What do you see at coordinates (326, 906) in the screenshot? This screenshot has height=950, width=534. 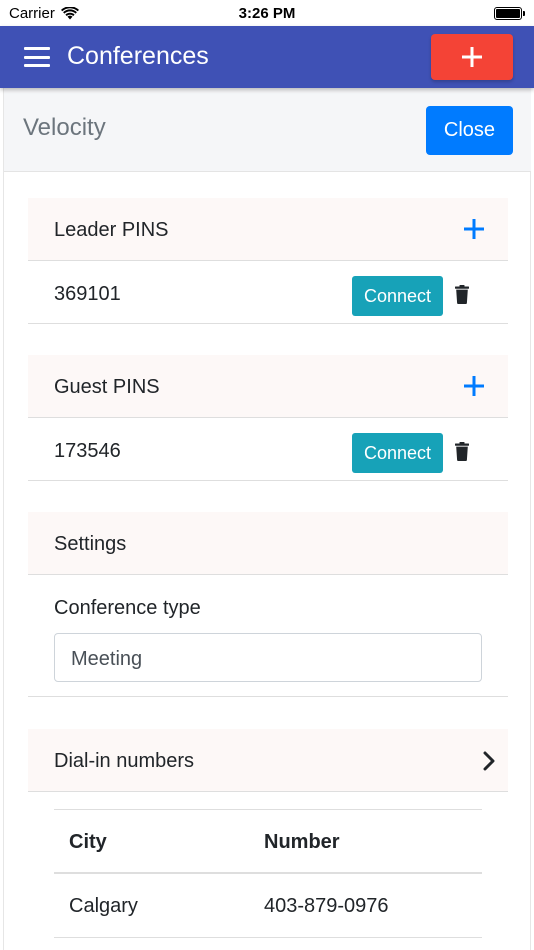 I see `number-cell: 403-879-0976` at bounding box center [326, 906].